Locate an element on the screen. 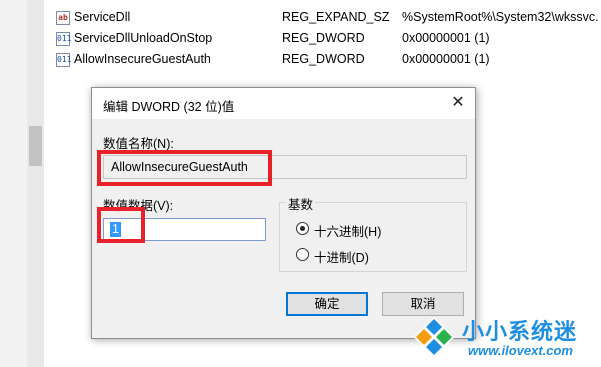 This screenshot has width=601, height=367. radio-hexadecimal-label: 十六进制(H) is located at coordinates (347, 230).